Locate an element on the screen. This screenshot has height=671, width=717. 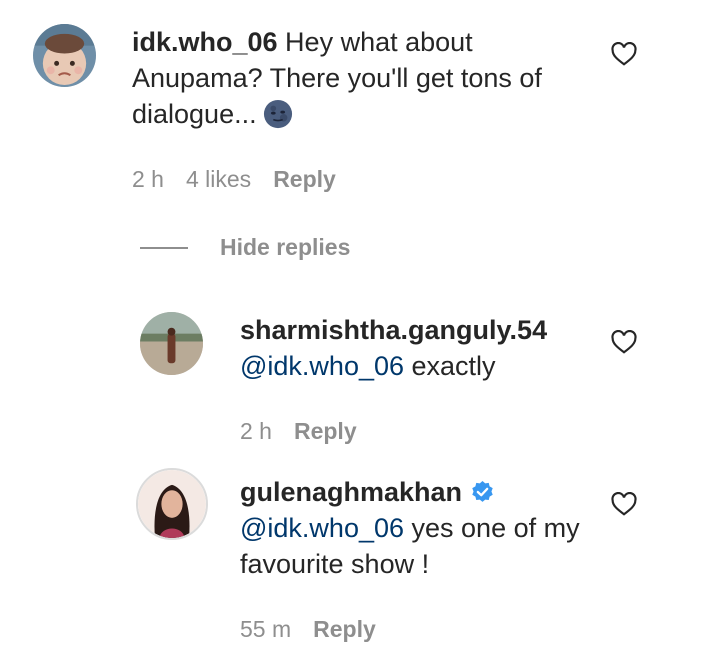
reply-body: exactly is located at coordinates (450, 366).